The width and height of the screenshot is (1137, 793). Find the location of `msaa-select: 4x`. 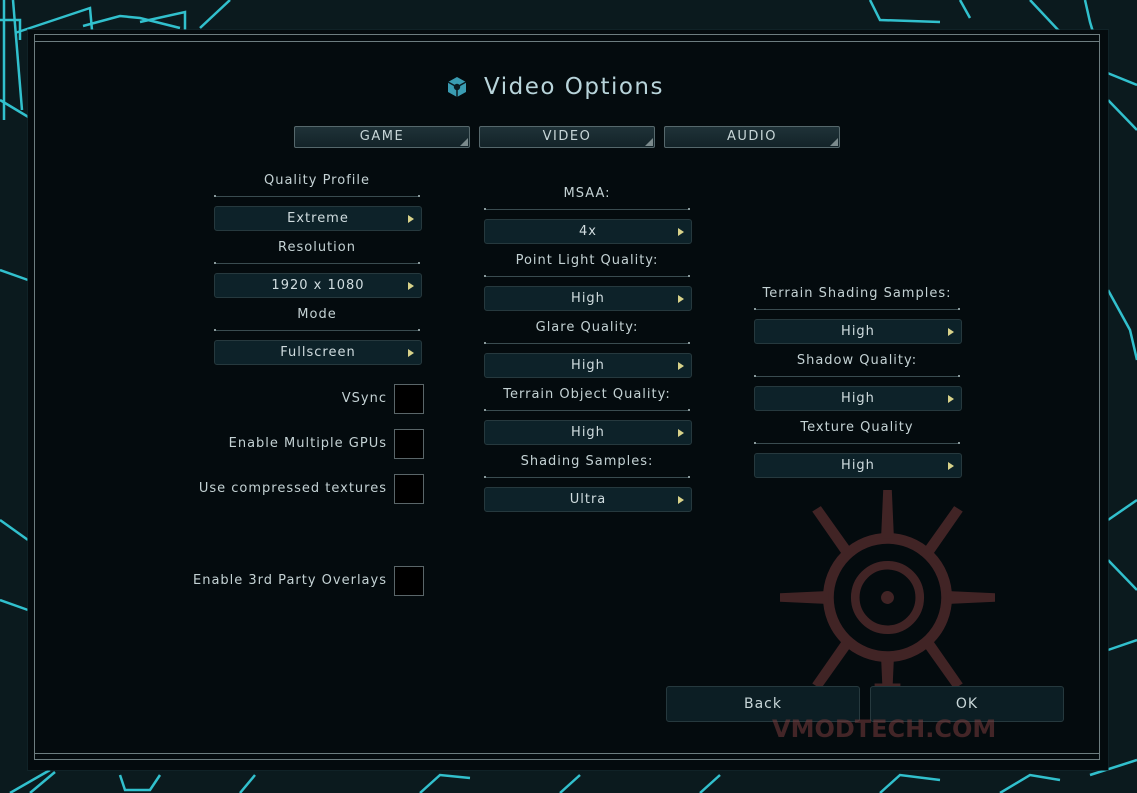

msaa-select: 4x is located at coordinates (588, 231).